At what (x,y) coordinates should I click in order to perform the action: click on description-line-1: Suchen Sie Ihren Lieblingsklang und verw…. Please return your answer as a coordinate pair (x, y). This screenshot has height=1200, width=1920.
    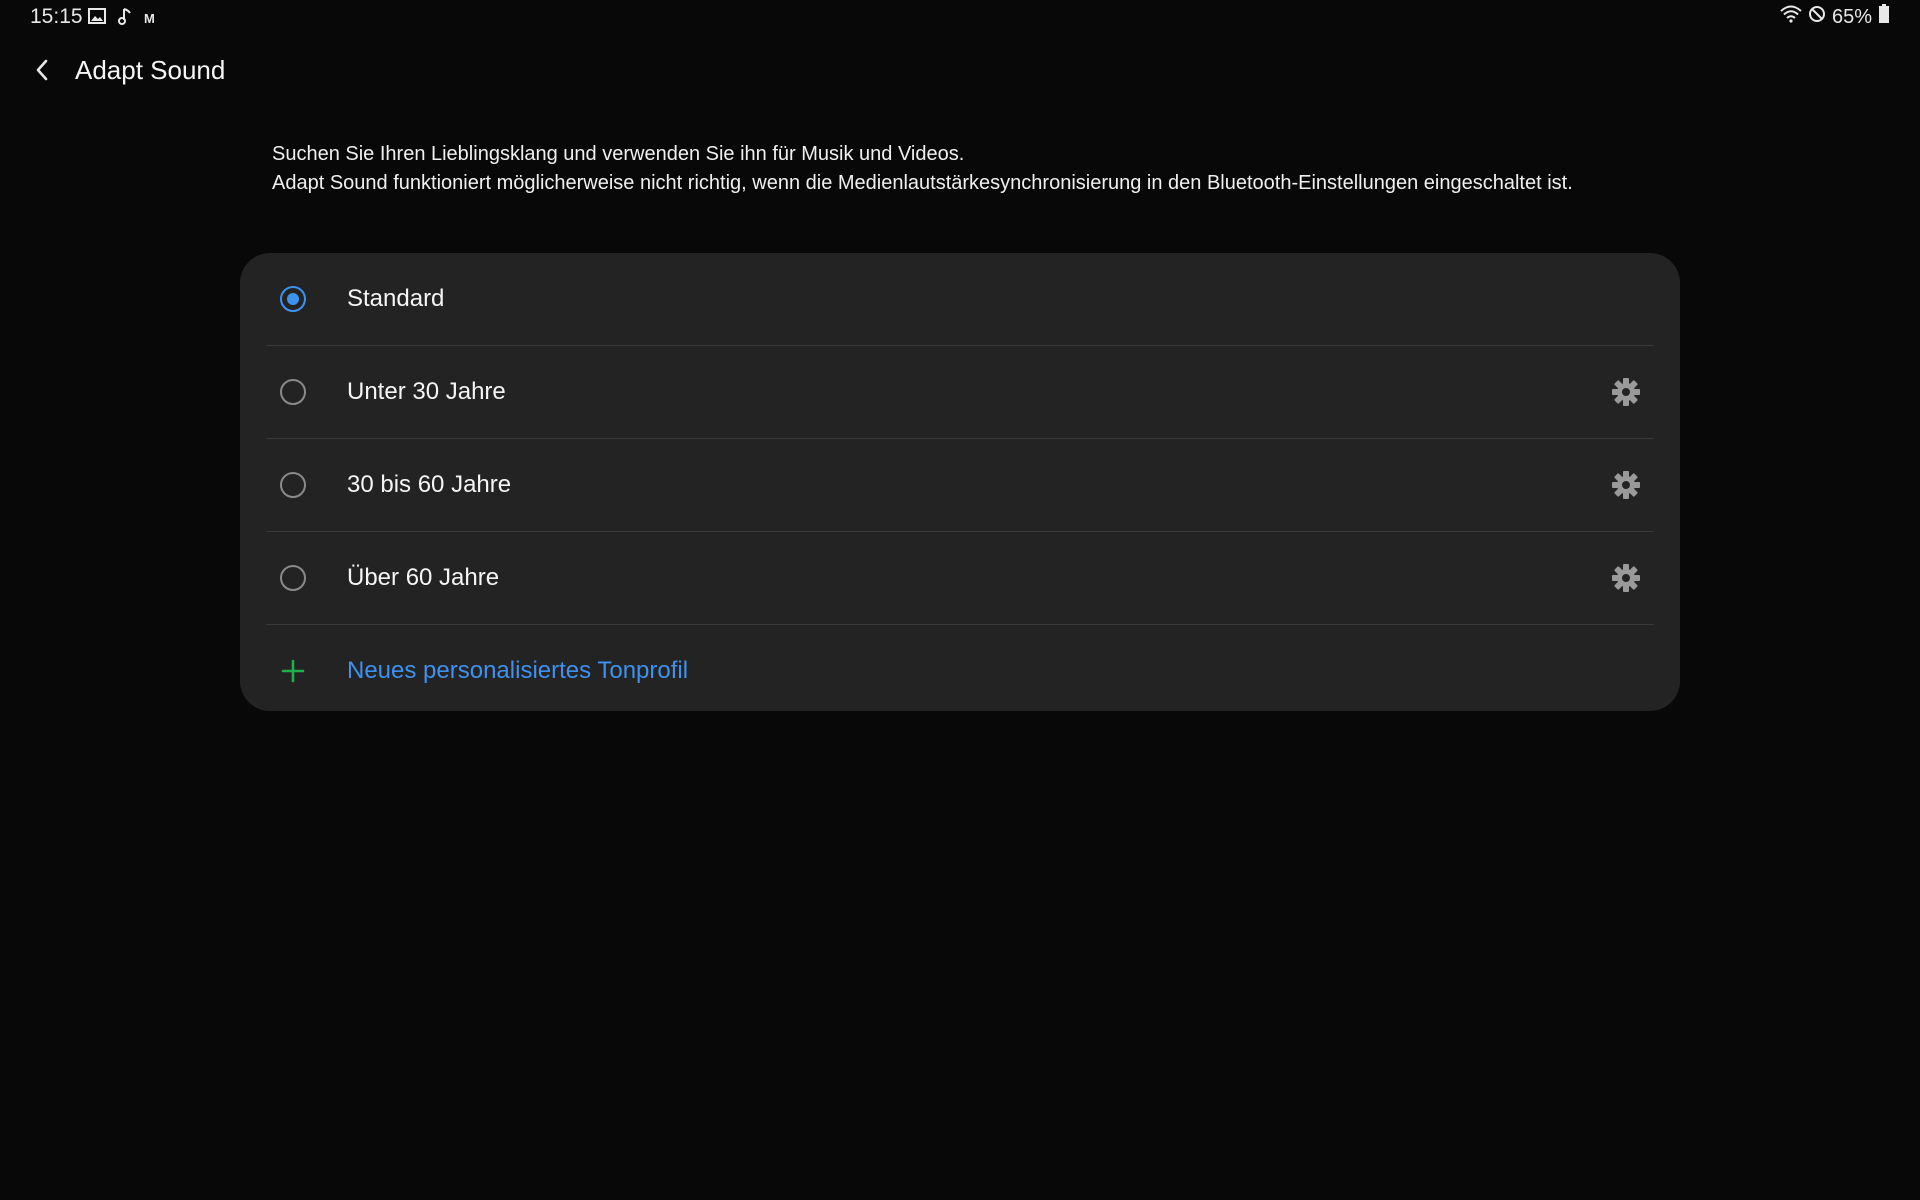
    Looking at the image, I should click on (618, 154).